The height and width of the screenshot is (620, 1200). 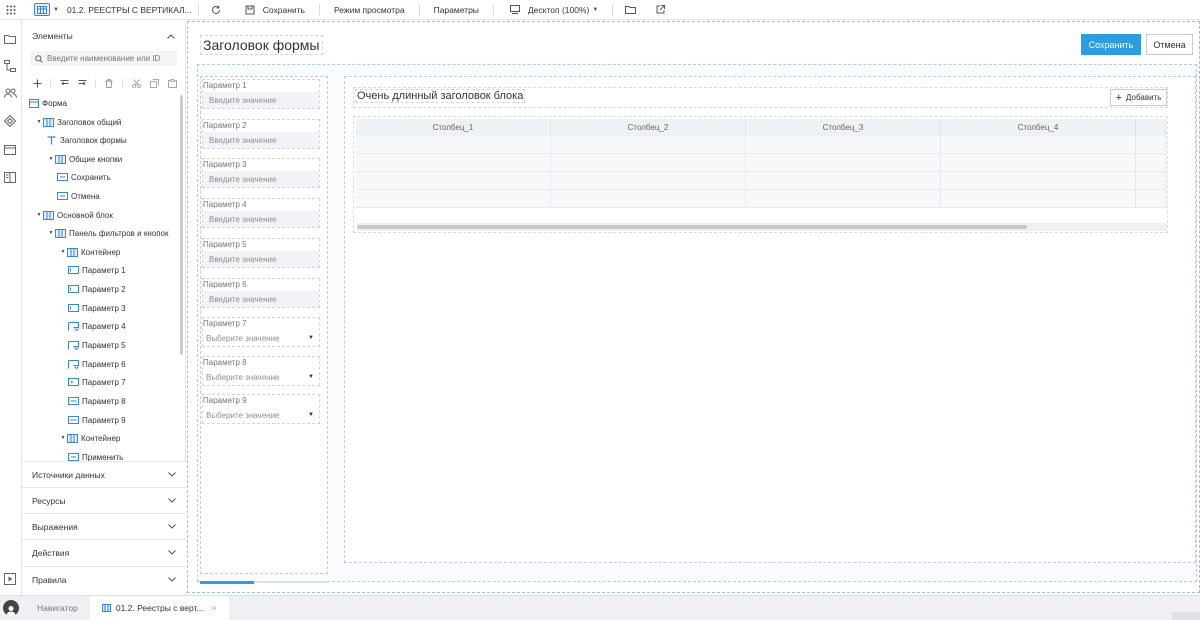 What do you see at coordinates (64, 83) in the screenshot?
I see `move-up-icon` at bounding box center [64, 83].